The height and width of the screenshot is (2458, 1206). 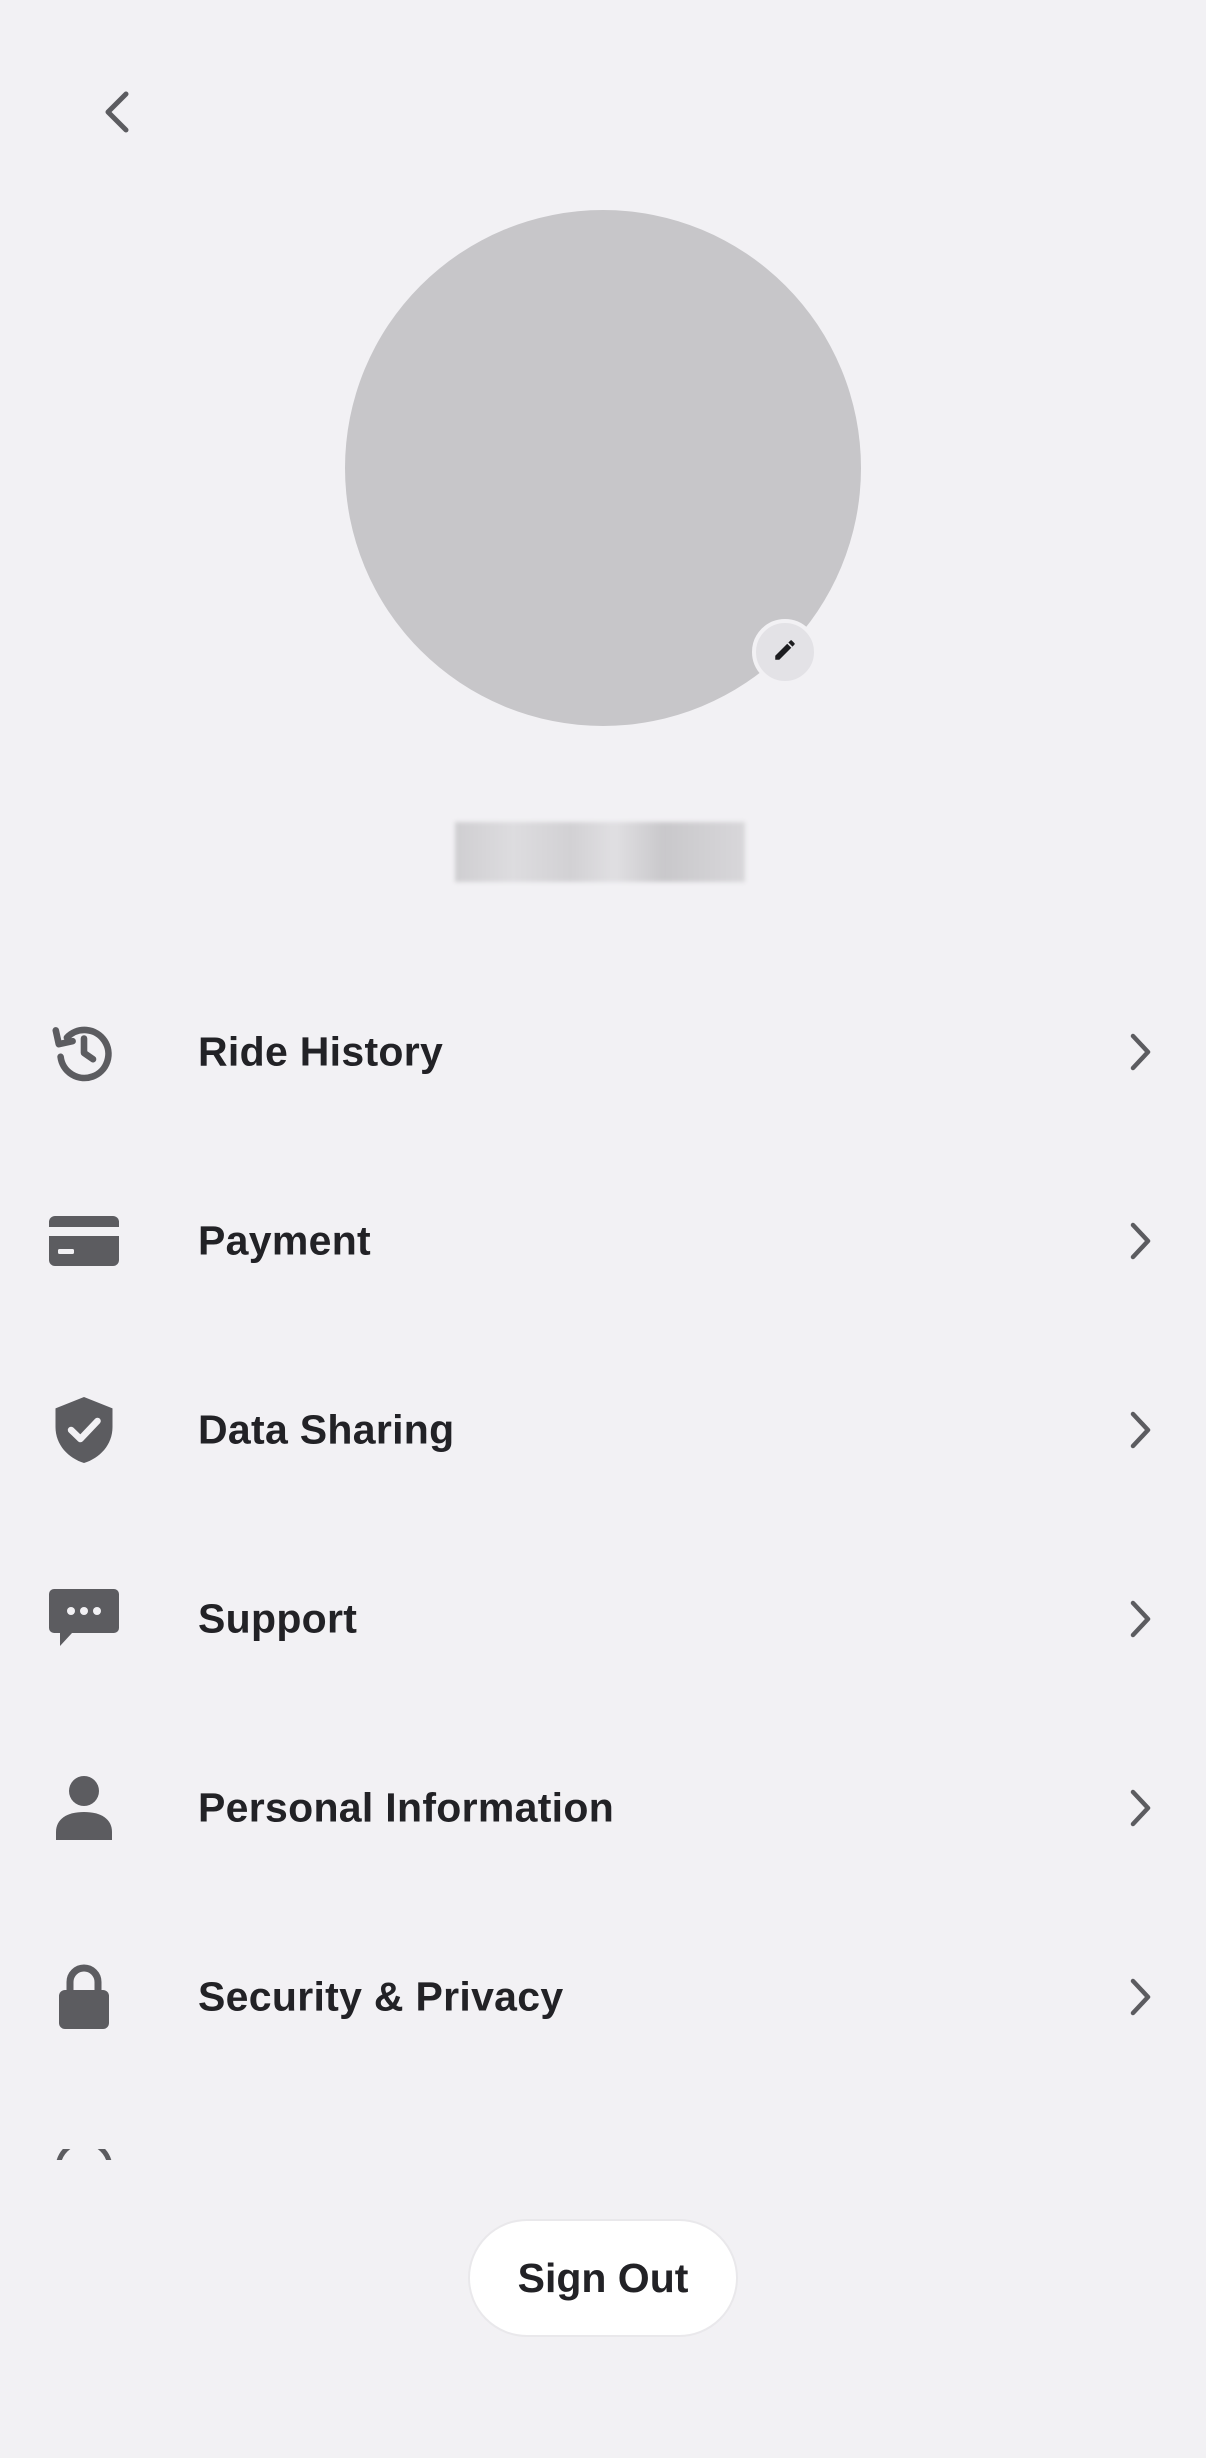 What do you see at coordinates (603, 1618) in the screenshot?
I see `menu-item-support: Support` at bounding box center [603, 1618].